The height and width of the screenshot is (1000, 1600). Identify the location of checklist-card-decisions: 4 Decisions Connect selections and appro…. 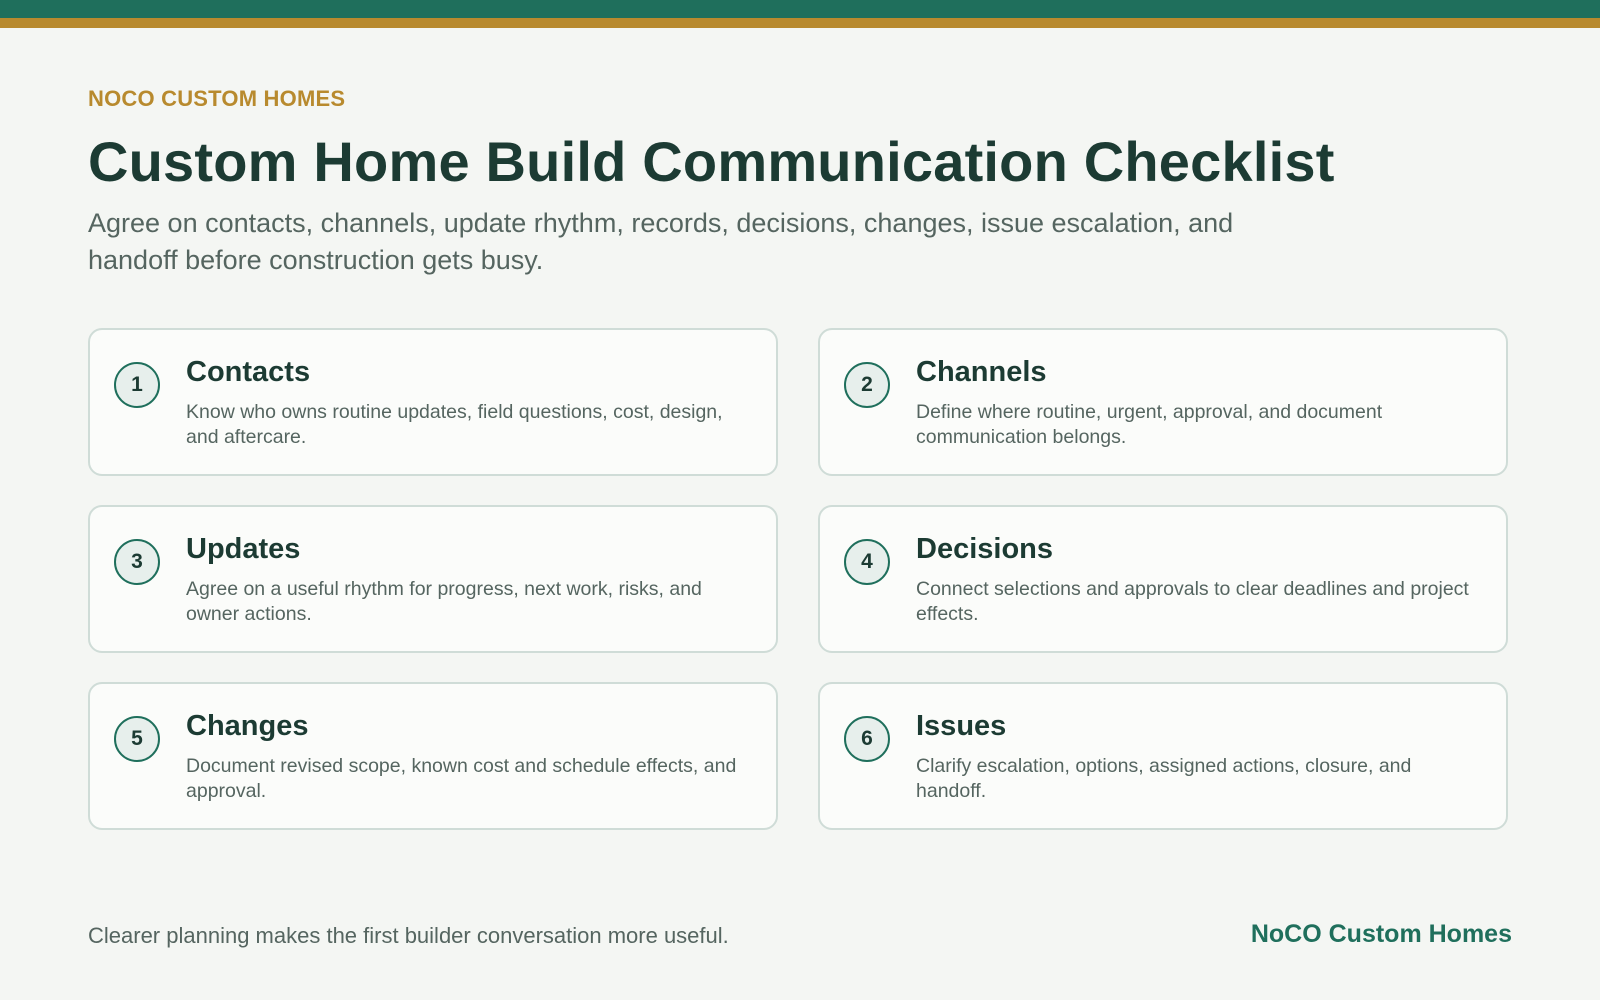
(1163, 579).